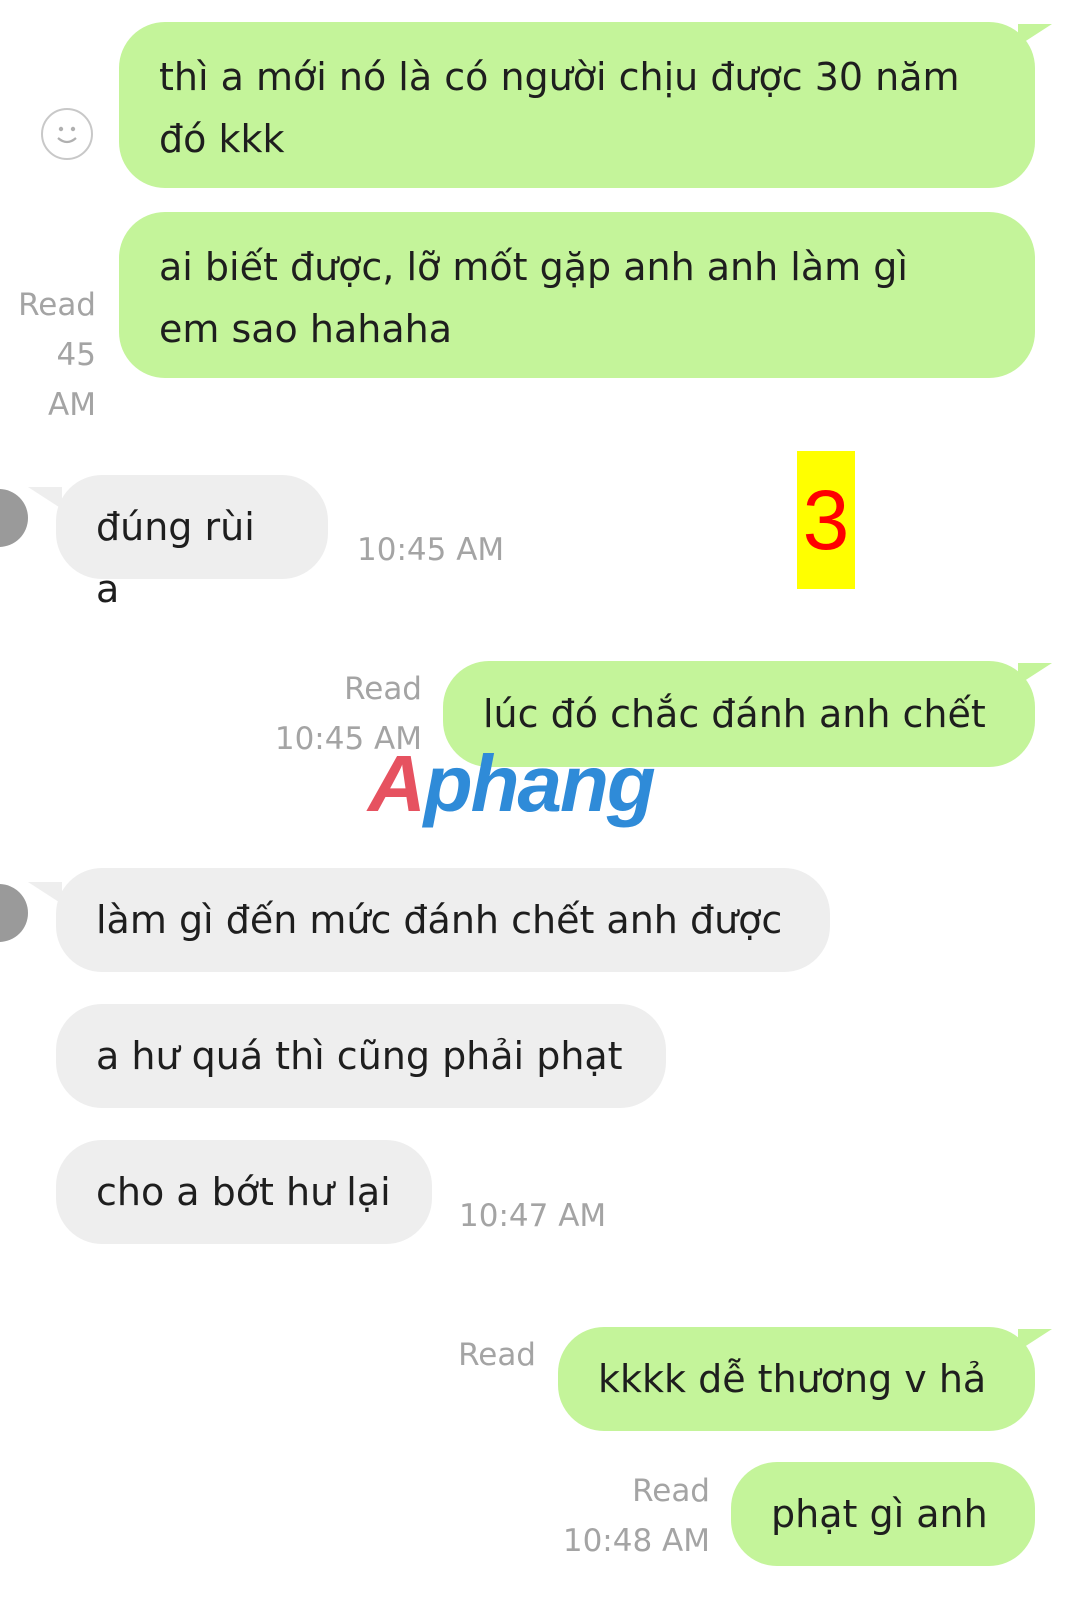 Image resolution: width=1072 pixels, height=1600 pixels. I want to click on message-text: a hư quá thì cũng phải phạt, so click(359, 1056).